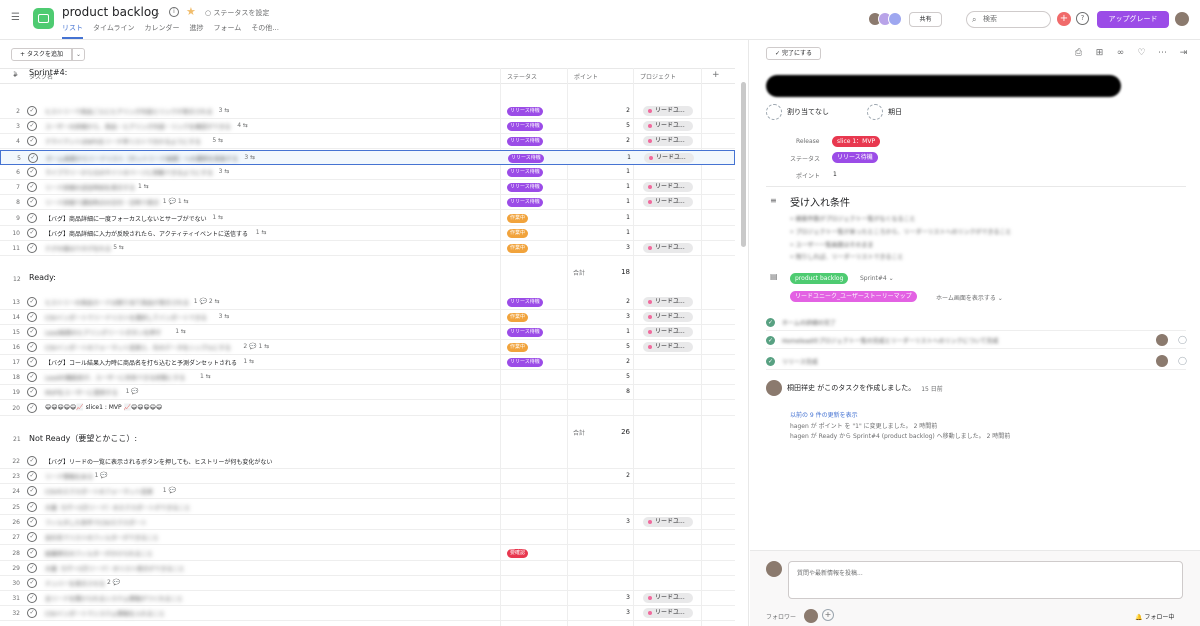 This screenshot has height=626, width=1200. What do you see at coordinates (117, 302) in the screenshot?
I see `task-name: ヒストリーの商品カードは割り当て商品が表示される` at bounding box center [117, 302].